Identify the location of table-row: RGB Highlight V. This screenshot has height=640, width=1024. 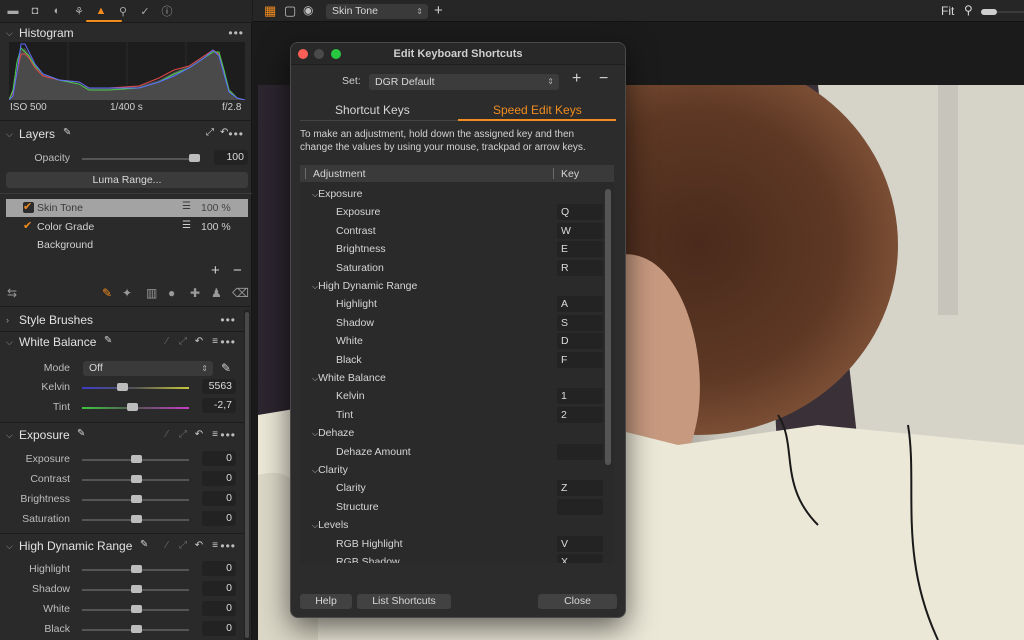
(451, 544).